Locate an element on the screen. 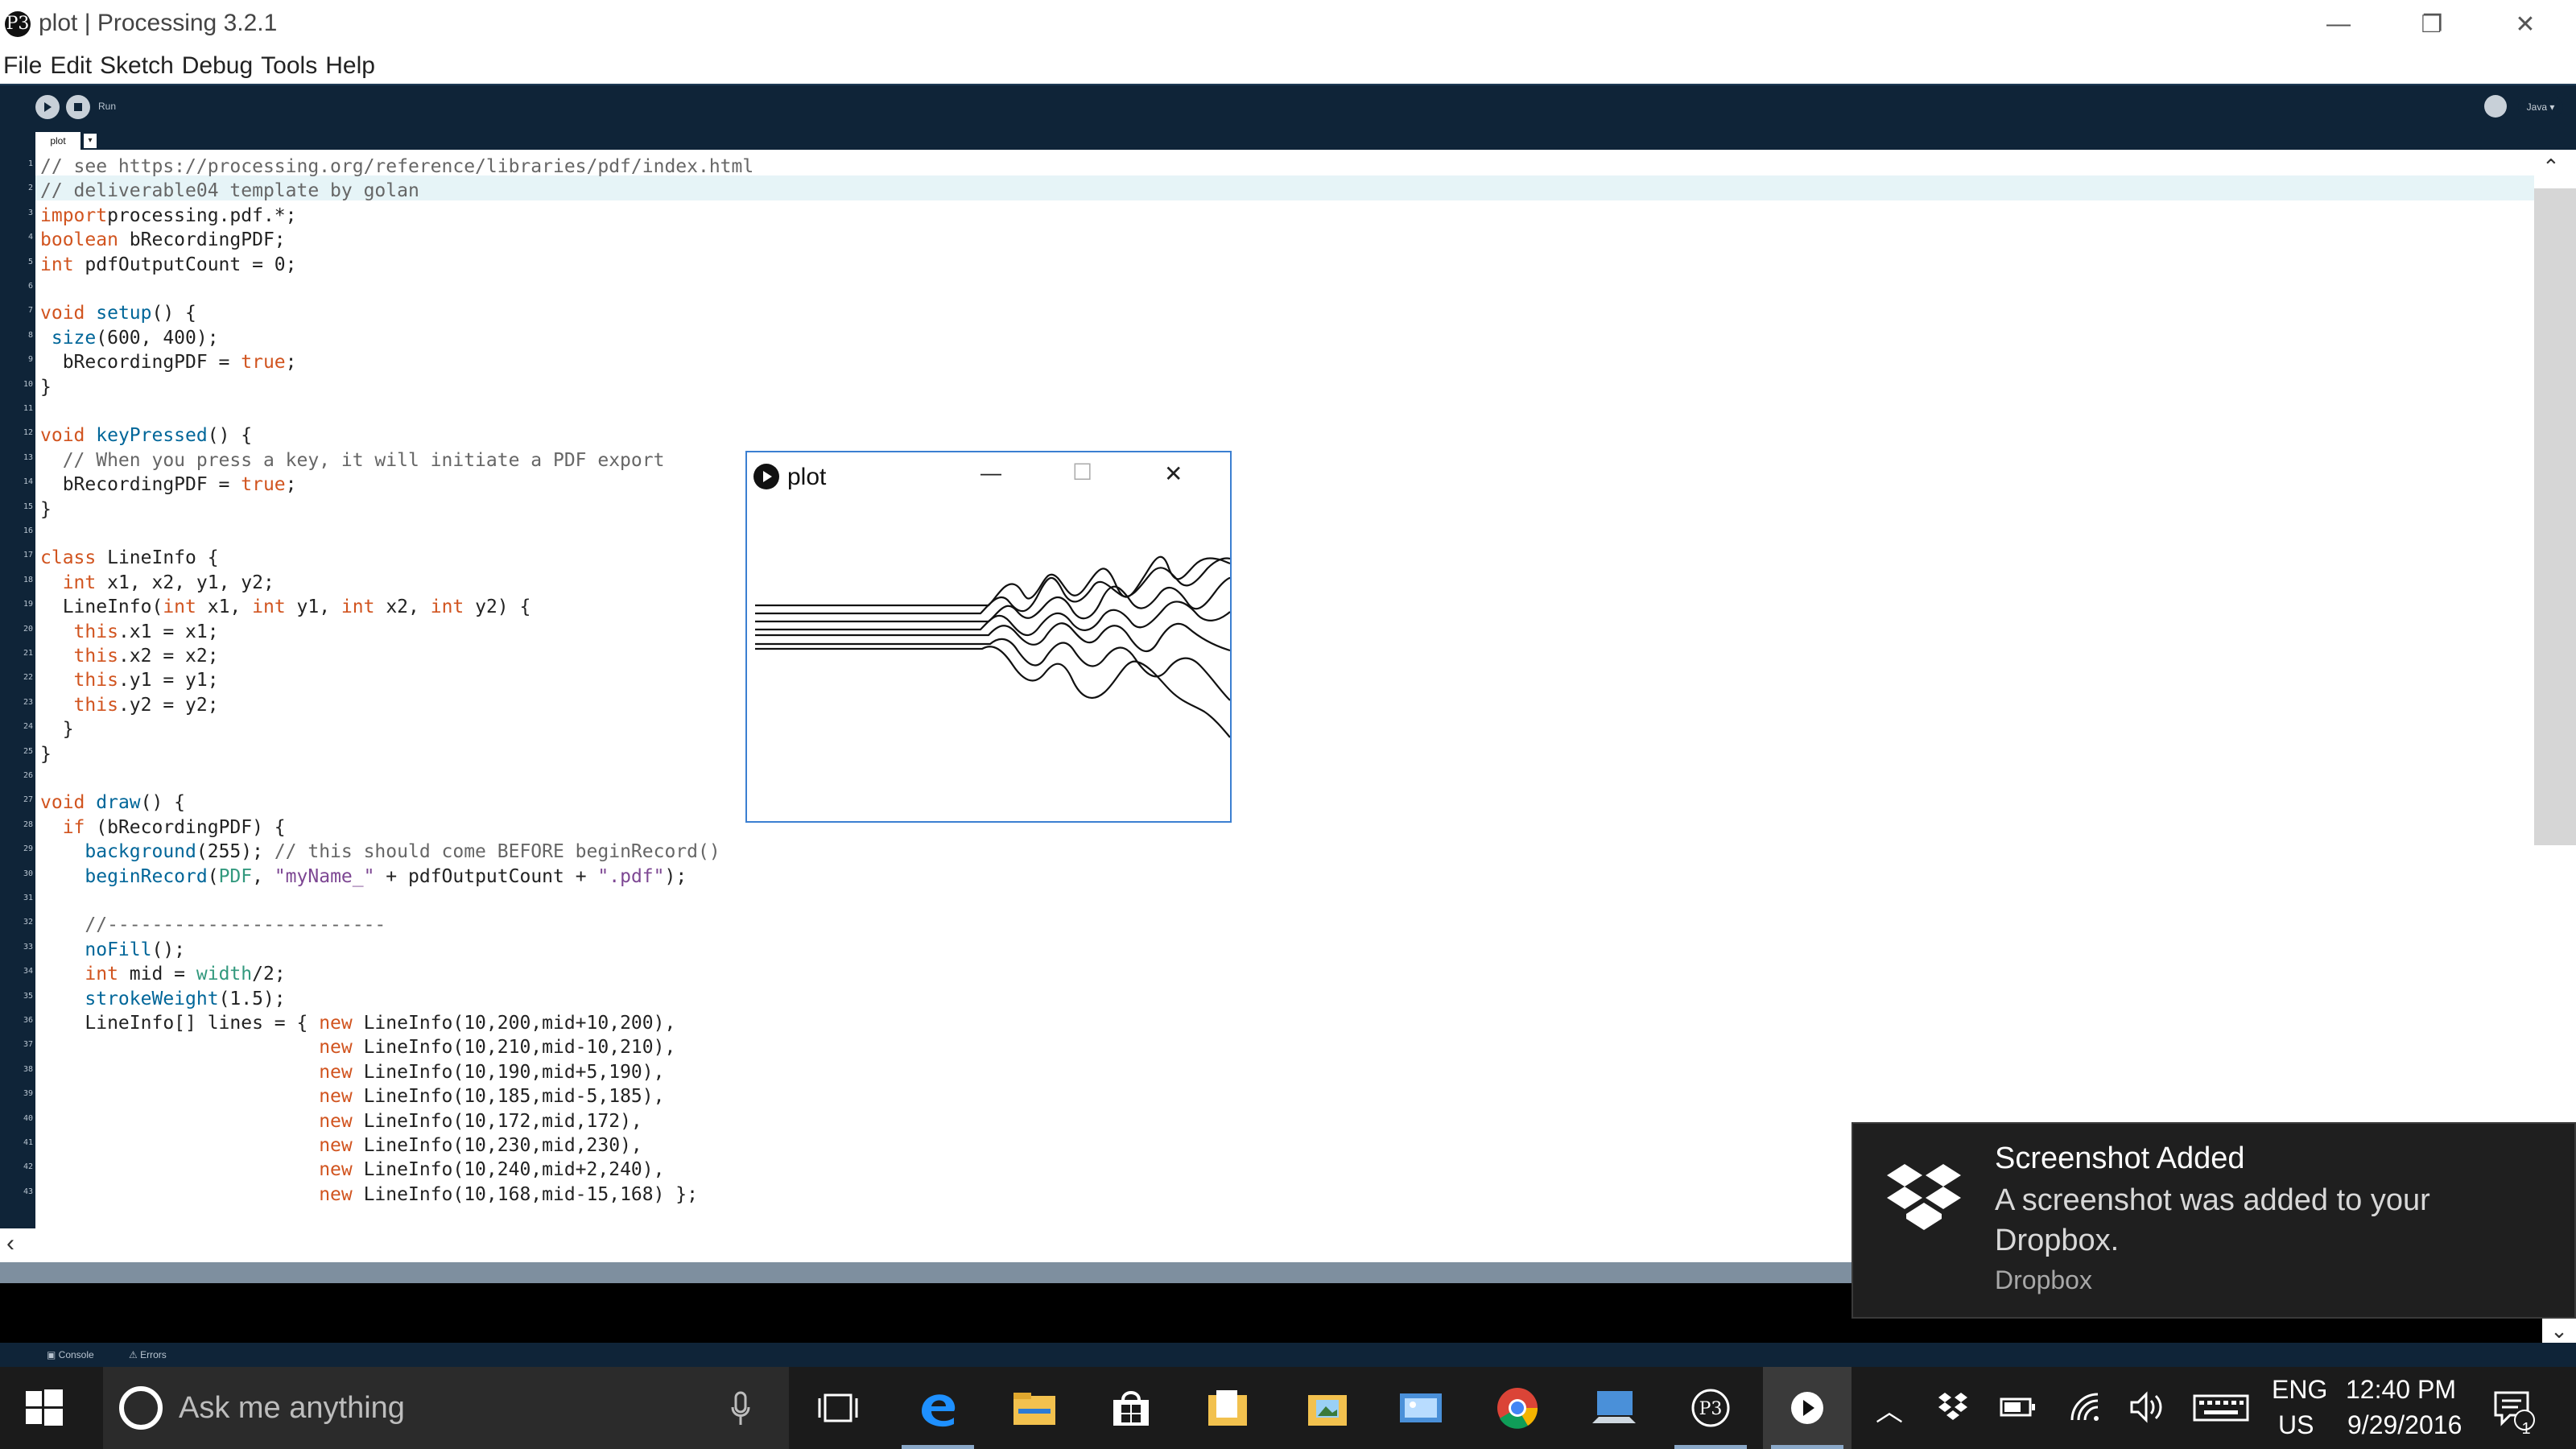  edge-button is located at coordinates (938, 1408).